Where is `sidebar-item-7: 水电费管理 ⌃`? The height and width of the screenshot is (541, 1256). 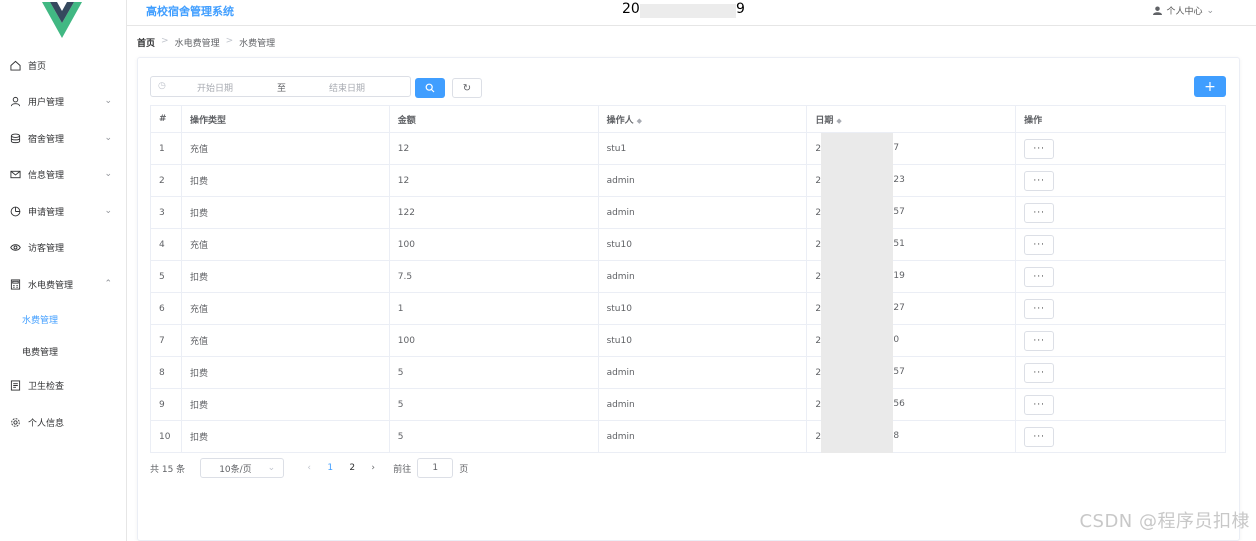 sidebar-item-7: 水电费管理 ⌃ is located at coordinates (63, 284).